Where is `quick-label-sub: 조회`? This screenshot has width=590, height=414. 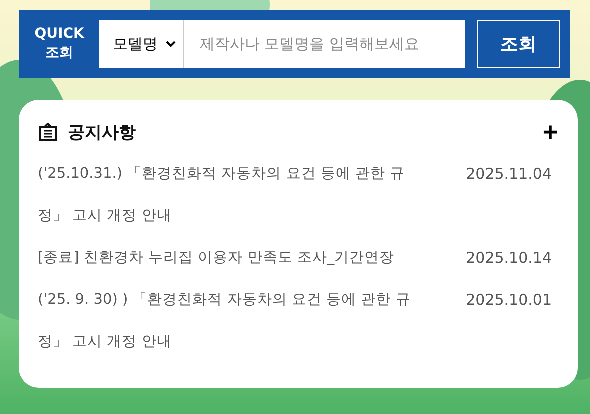
quick-label-sub: 조회 is located at coordinates (60, 53).